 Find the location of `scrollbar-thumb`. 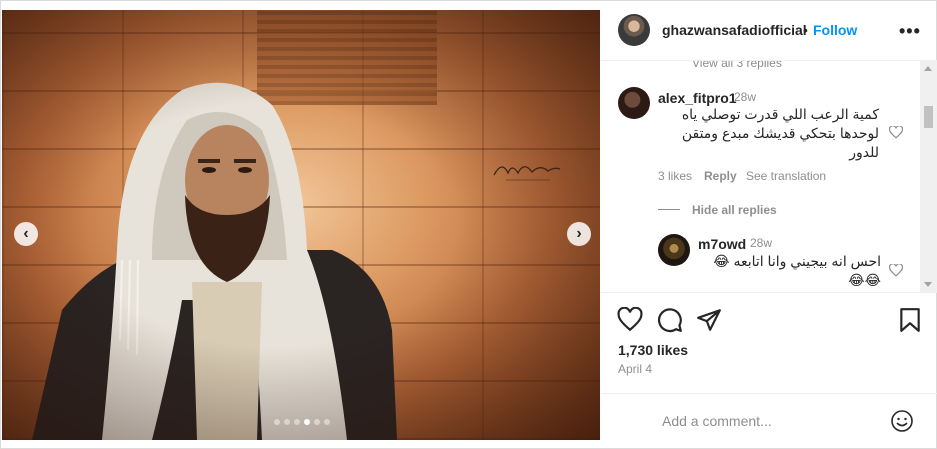

scrollbar-thumb is located at coordinates (928, 117).